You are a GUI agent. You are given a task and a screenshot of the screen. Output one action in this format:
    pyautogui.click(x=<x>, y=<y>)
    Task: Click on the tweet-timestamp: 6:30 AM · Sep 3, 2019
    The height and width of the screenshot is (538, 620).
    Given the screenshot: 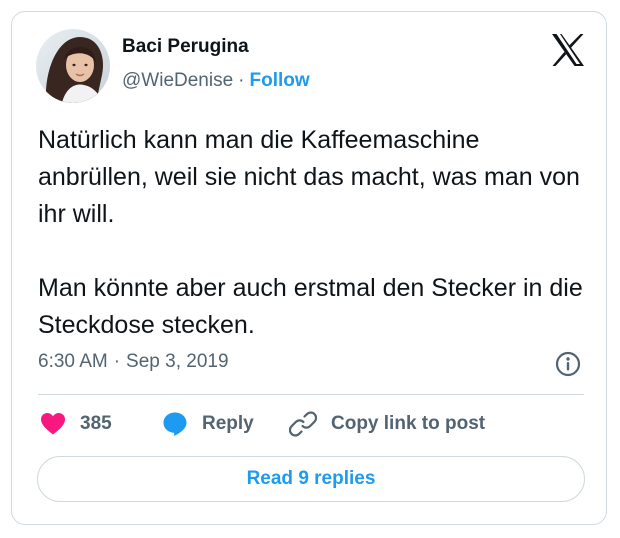 What is the action you would take?
    pyautogui.click(x=133, y=362)
    